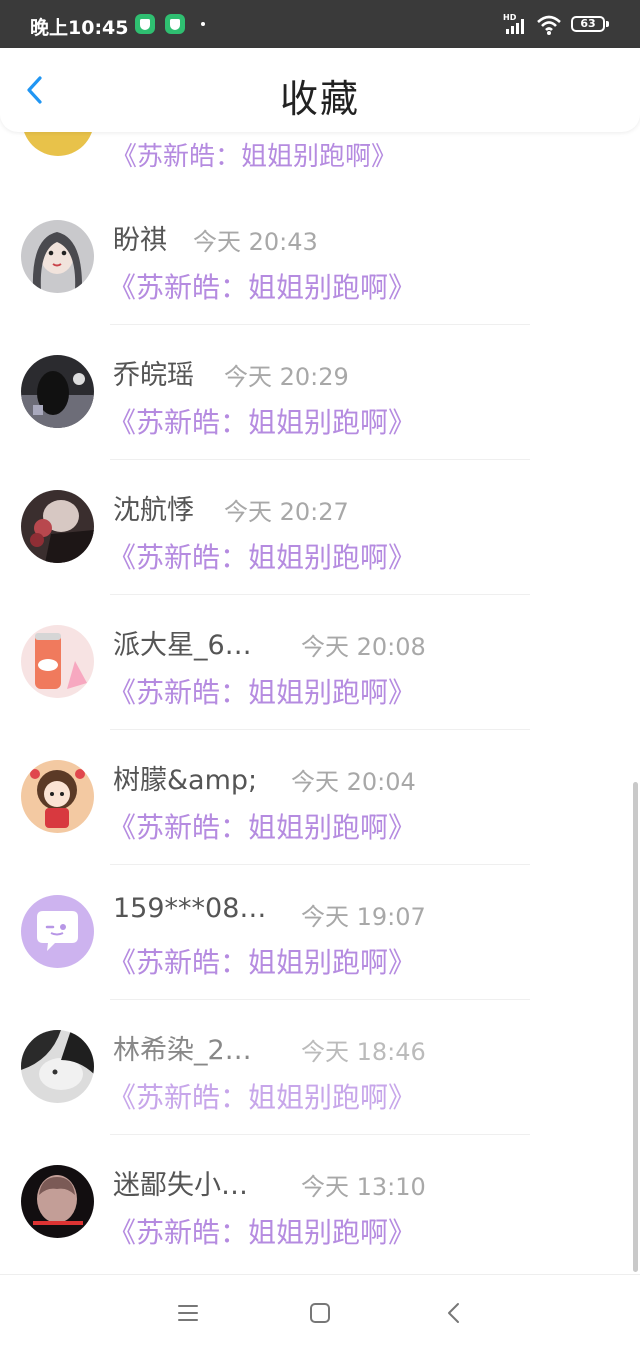  Describe the element at coordinates (454, 1313) in the screenshot. I see `back-triangle-icon` at that location.